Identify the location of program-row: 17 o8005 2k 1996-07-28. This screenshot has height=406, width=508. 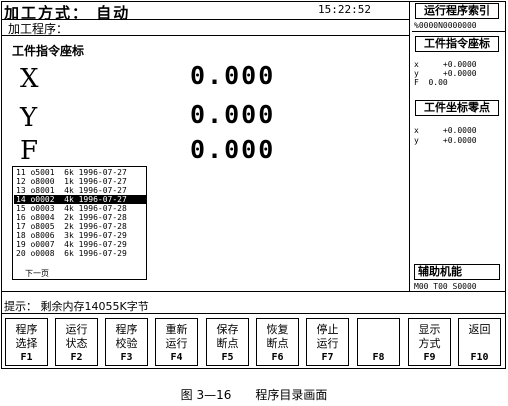
(80, 226).